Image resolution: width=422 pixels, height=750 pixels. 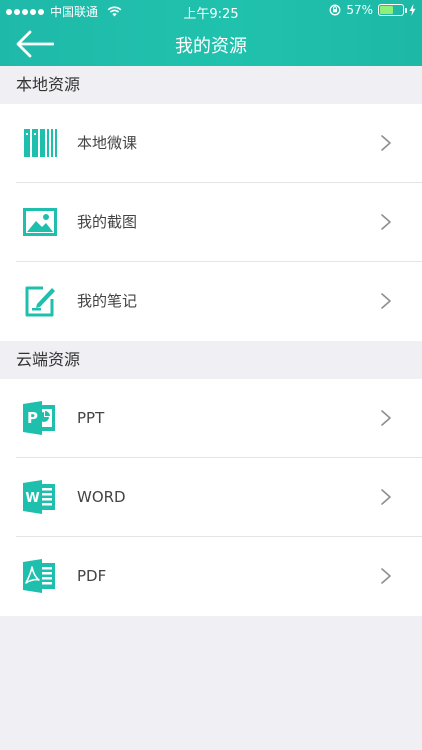 I want to click on list-item-local-microcourses: 本地微课, so click(x=211, y=143).